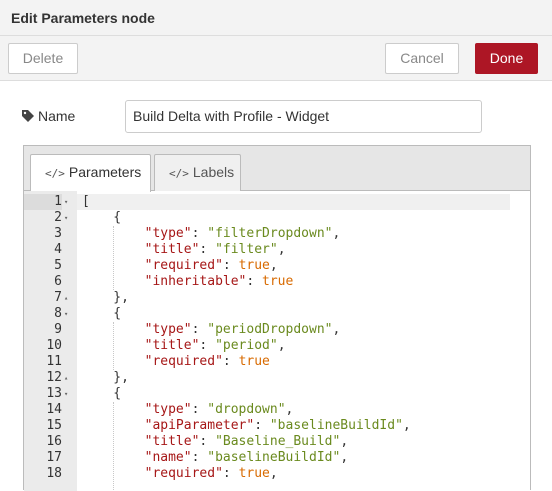 The height and width of the screenshot is (491, 552). Describe the element at coordinates (277, 169) in the screenshot. I see `tab-bar: </> Parameters </> Labels` at that location.